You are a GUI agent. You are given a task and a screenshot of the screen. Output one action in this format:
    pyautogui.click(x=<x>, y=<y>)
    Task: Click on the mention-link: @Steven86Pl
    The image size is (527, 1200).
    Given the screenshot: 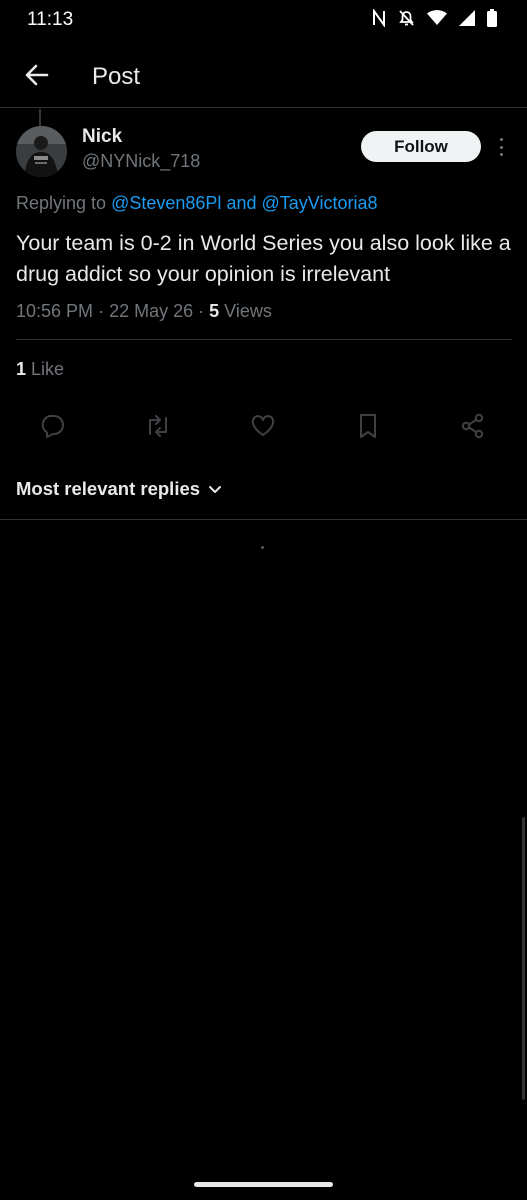 What is the action you would take?
    pyautogui.click(x=166, y=203)
    